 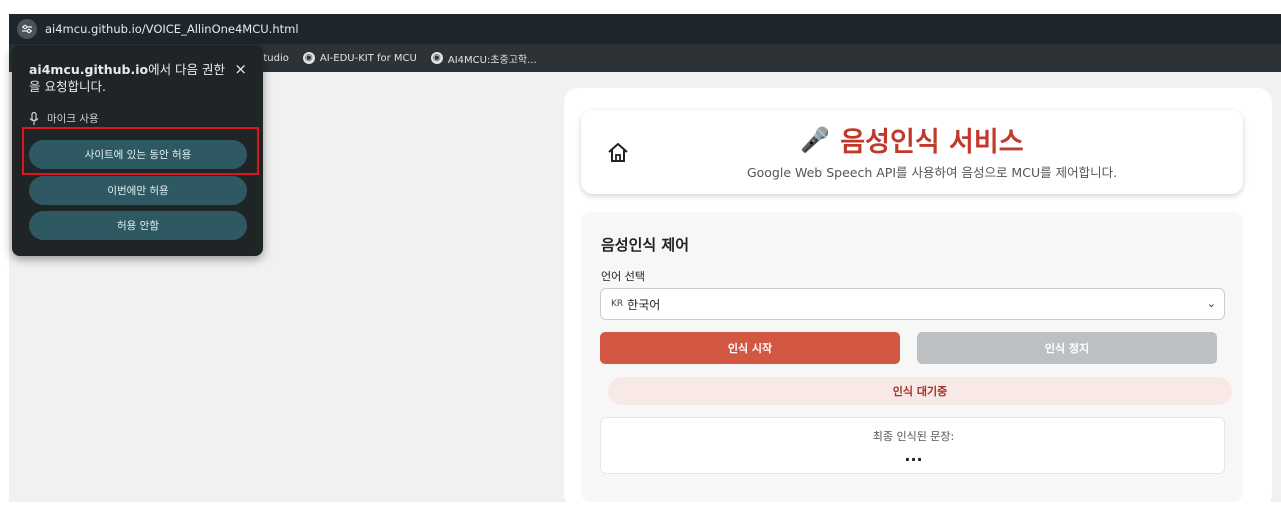 I want to click on control-title: 음성인식 제어, so click(x=645, y=245).